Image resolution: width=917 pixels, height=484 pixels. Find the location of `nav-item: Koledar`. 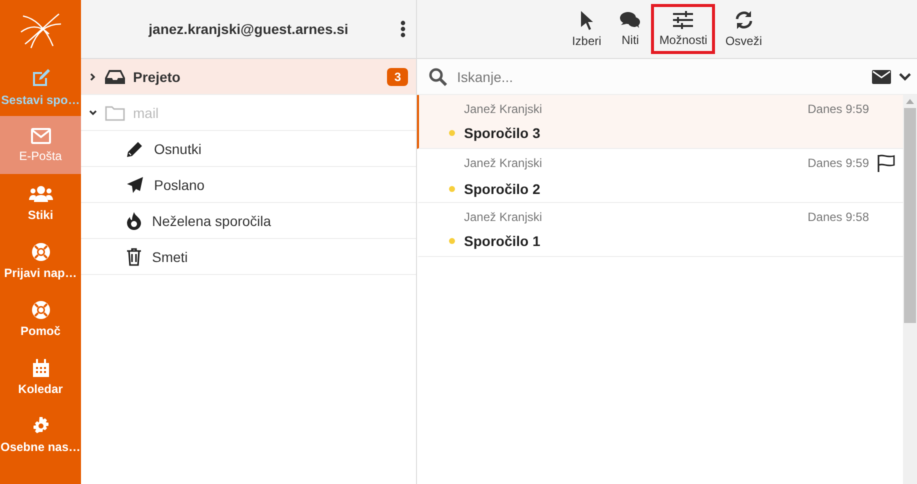

nav-item: Koledar is located at coordinates (40, 377).